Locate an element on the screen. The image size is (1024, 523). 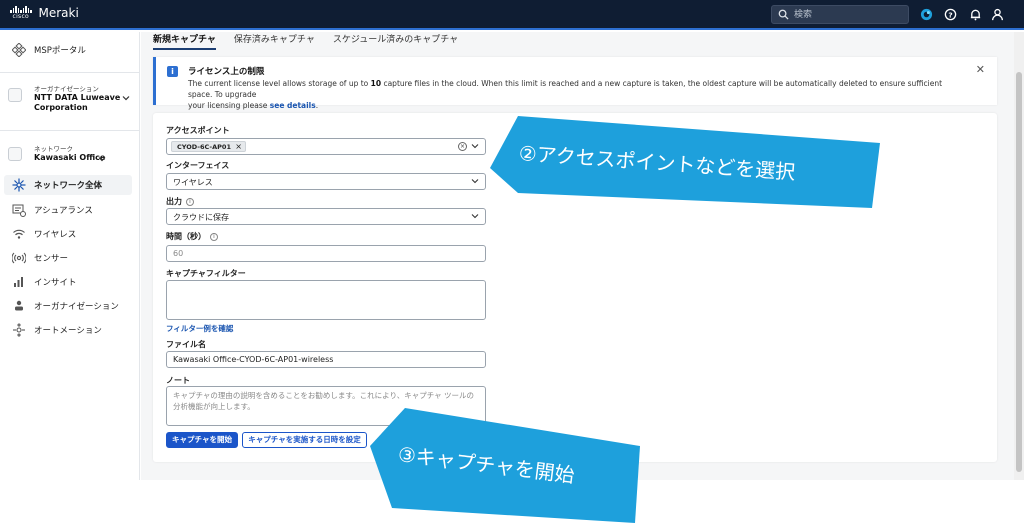
tab-saved-captures: 保存済みキャプチャ is located at coordinates (274, 41).